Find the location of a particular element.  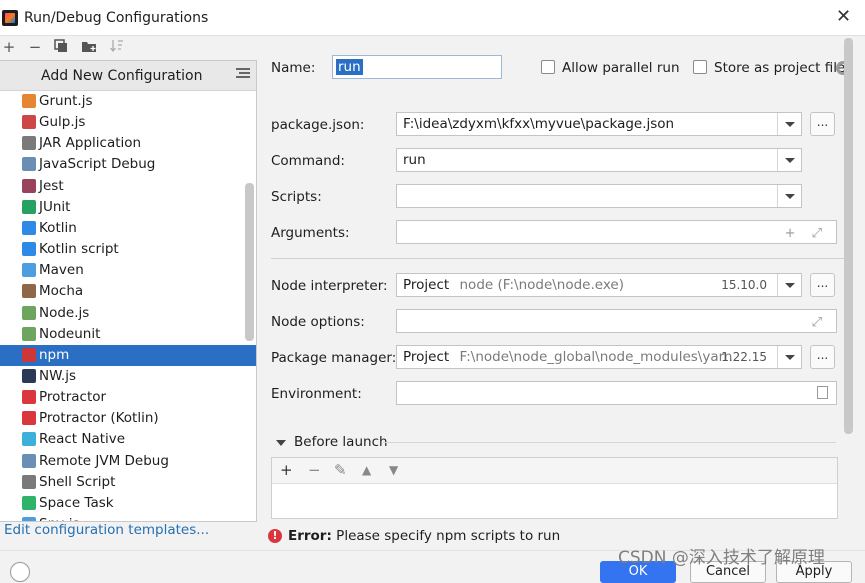

error-prefix: Error: is located at coordinates (310, 536).